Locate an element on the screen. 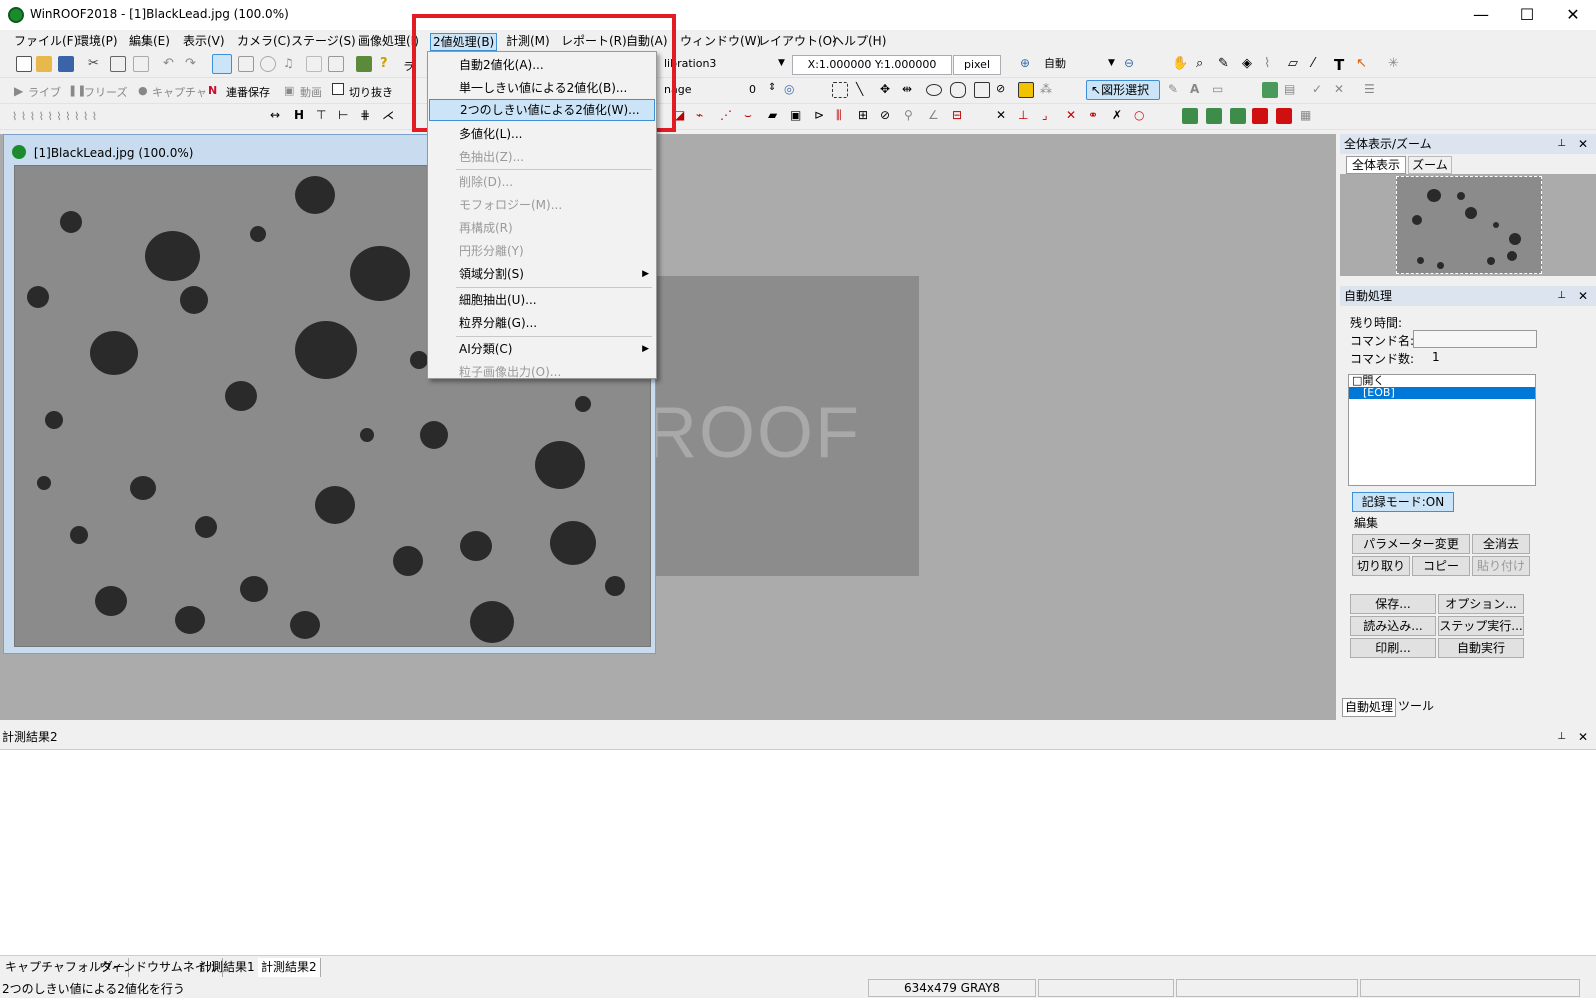 This screenshot has width=1596, height=998. rgb-b-icon is located at coordinates (1238, 116).